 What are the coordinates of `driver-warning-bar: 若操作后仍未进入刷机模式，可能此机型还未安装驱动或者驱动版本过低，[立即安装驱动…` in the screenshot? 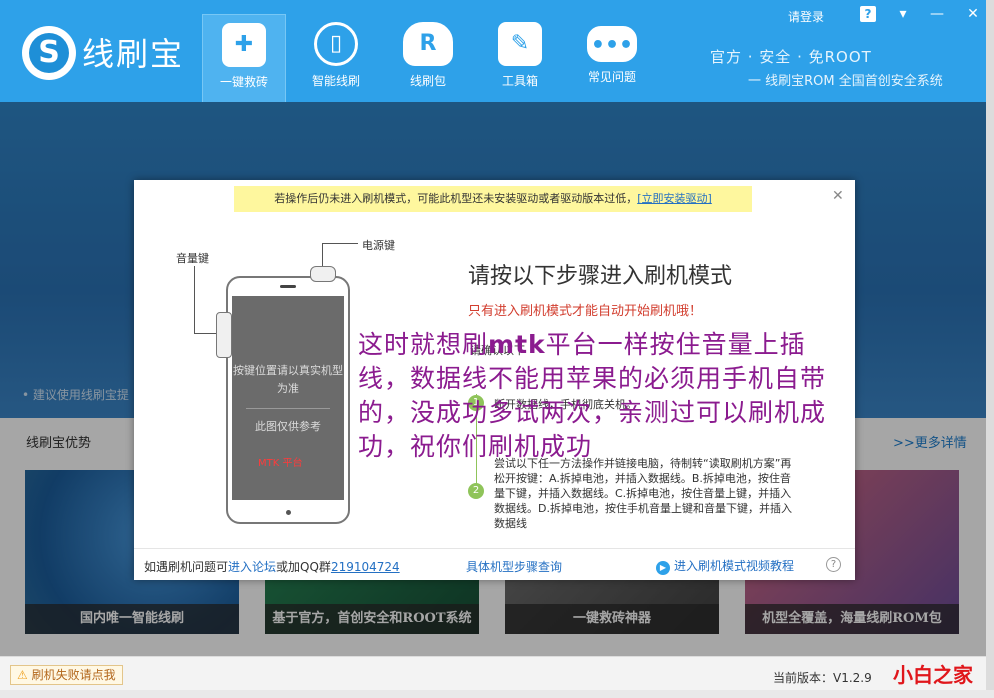 It's located at (493, 199).